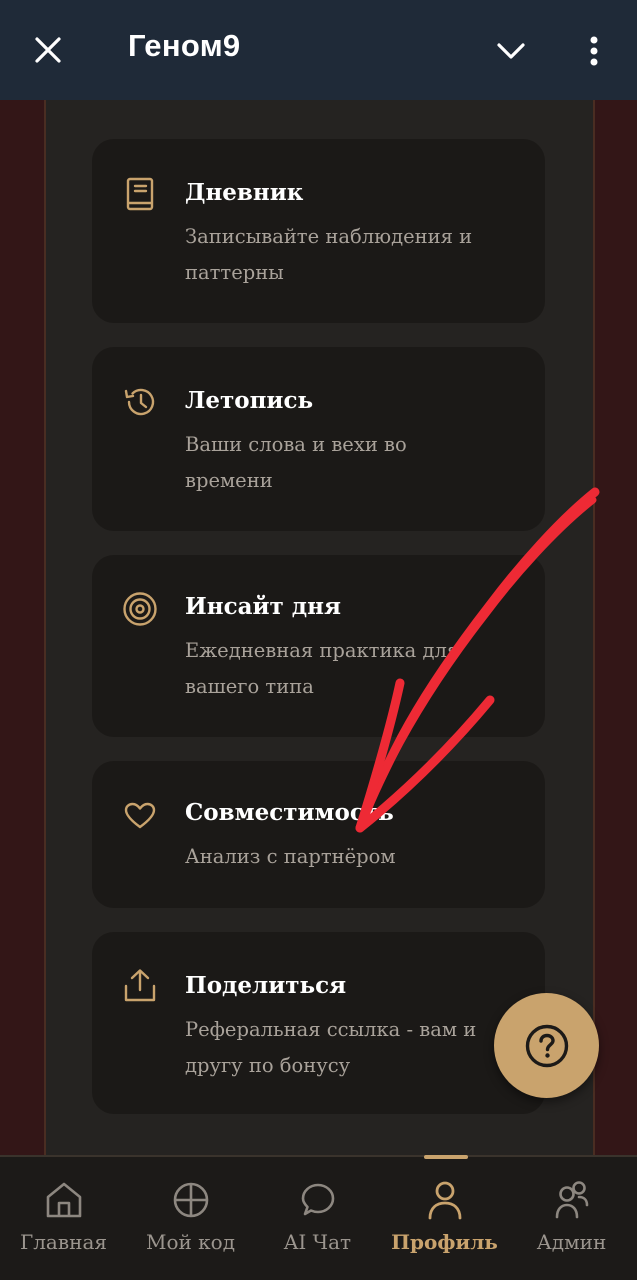 The image size is (637, 1280). What do you see at coordinates (290, 856) in the screenshot?
I see `card-description-line: Анализ с партнёром` at bounding box center [290, 856].